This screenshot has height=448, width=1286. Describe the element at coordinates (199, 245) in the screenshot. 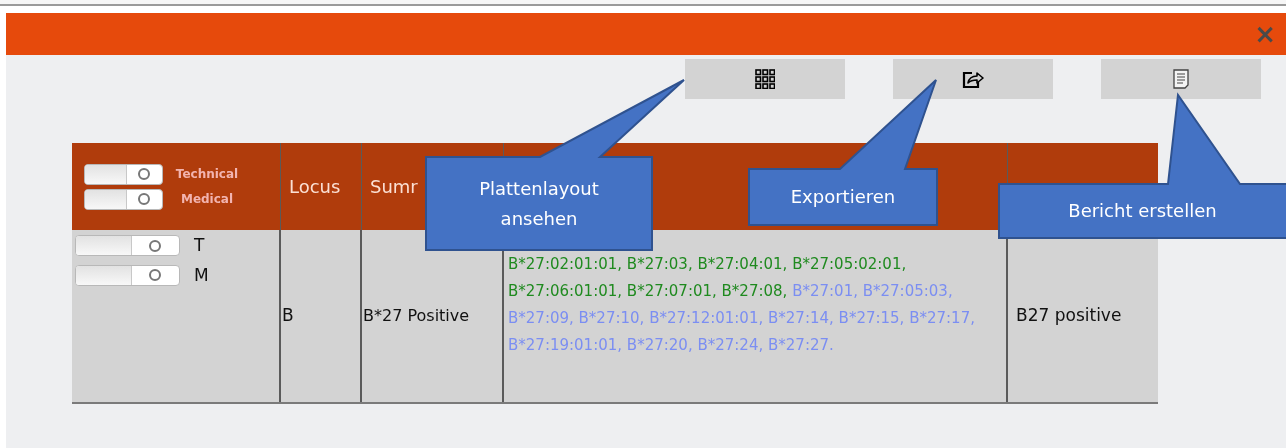

I see `toggle-label: T` at that location.